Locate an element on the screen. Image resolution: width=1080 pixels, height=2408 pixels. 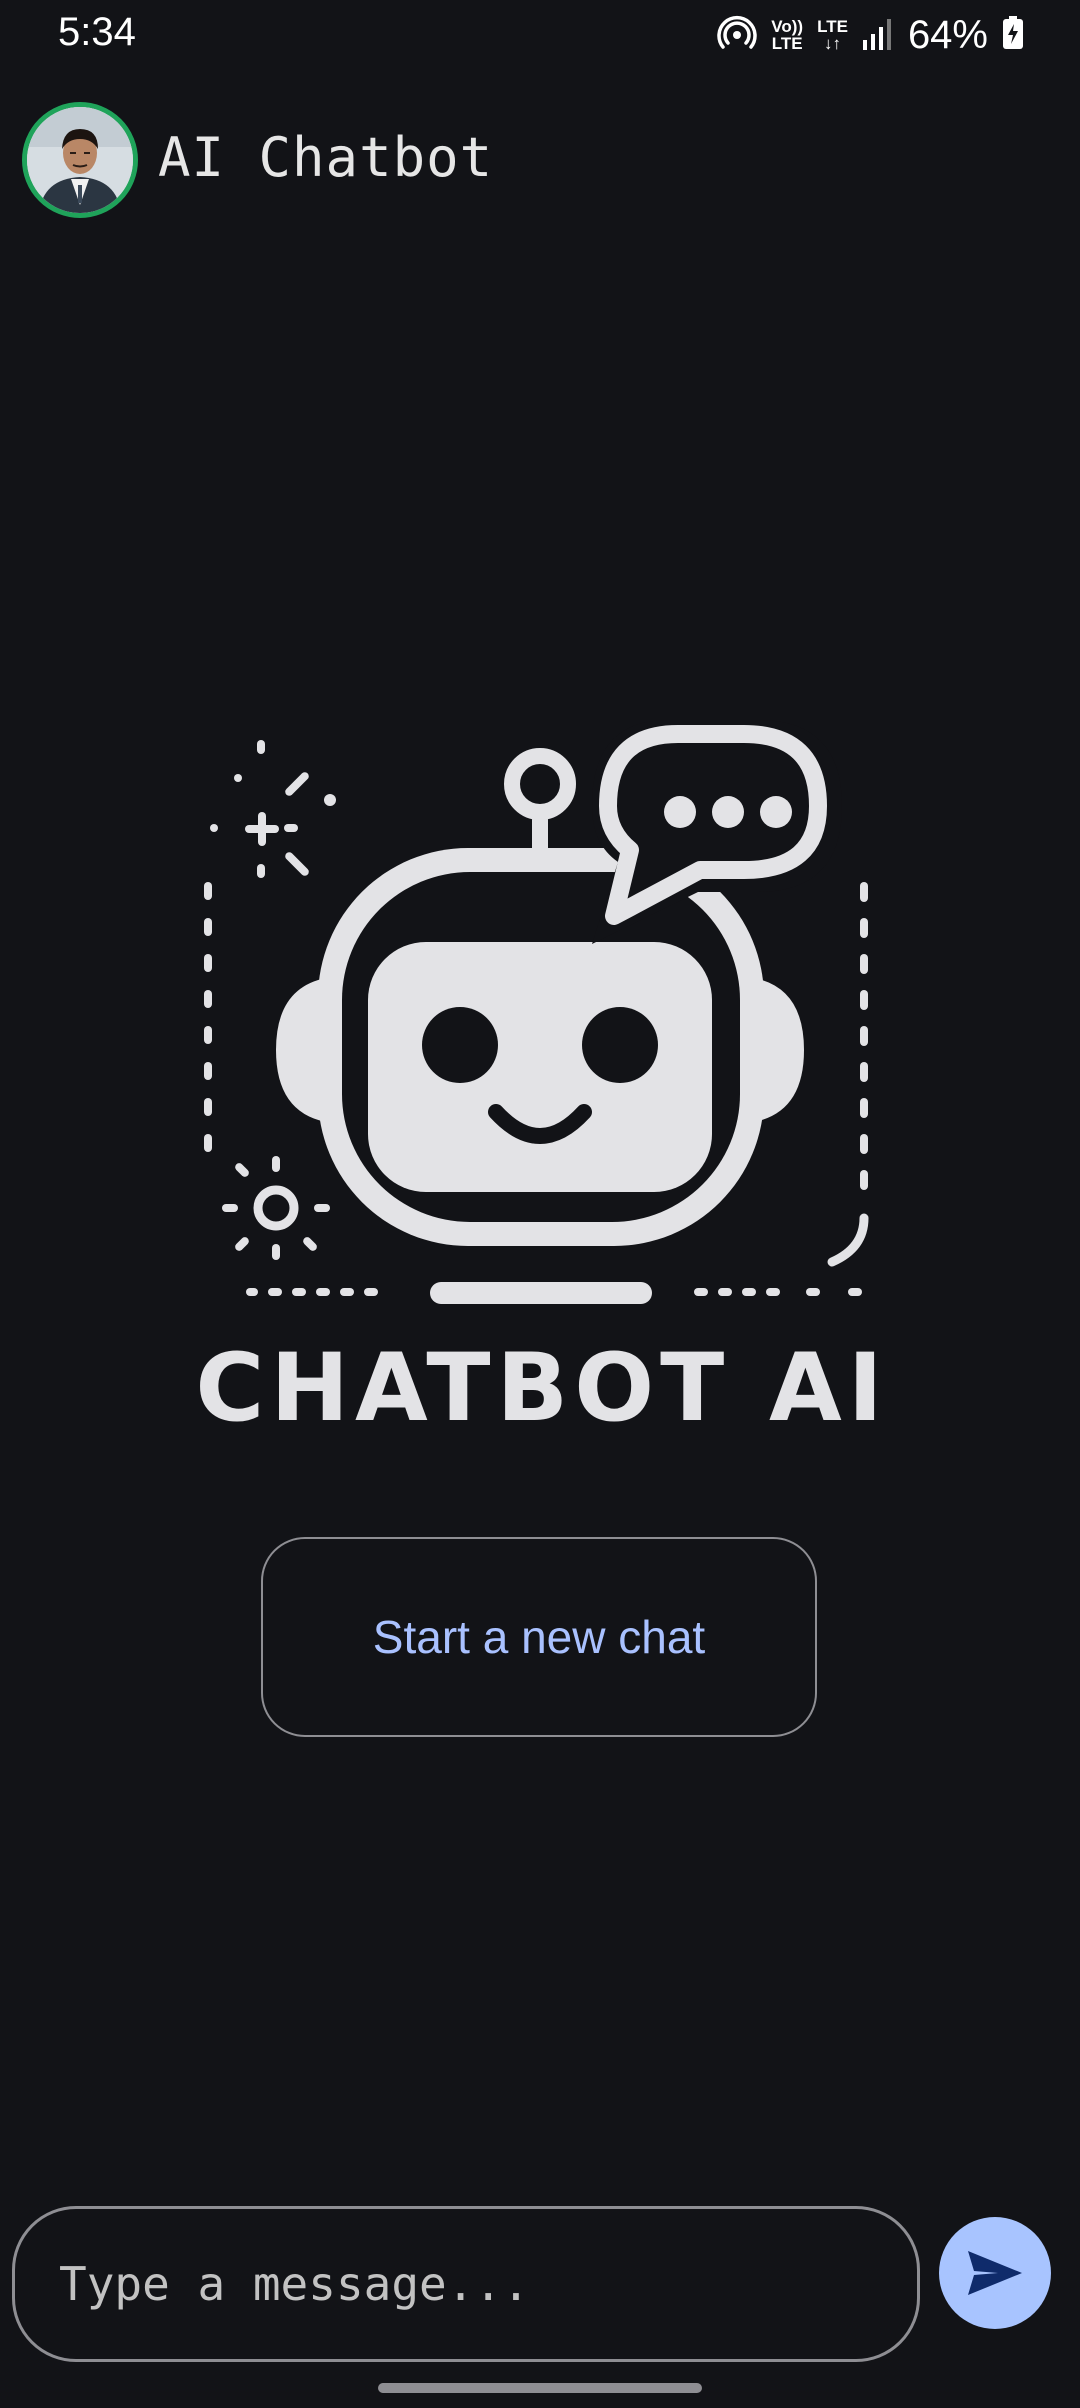
battery-percent: 64% is located at coordinates (947, 34).